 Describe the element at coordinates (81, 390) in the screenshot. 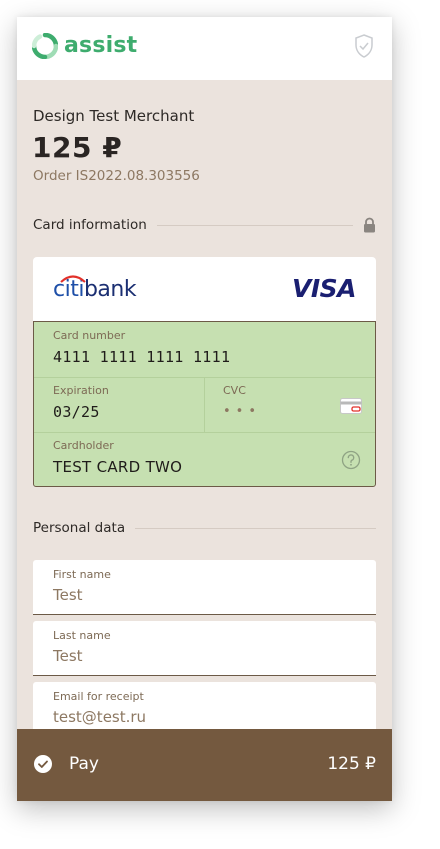

I see `expiration-label: Expiration` at that location.